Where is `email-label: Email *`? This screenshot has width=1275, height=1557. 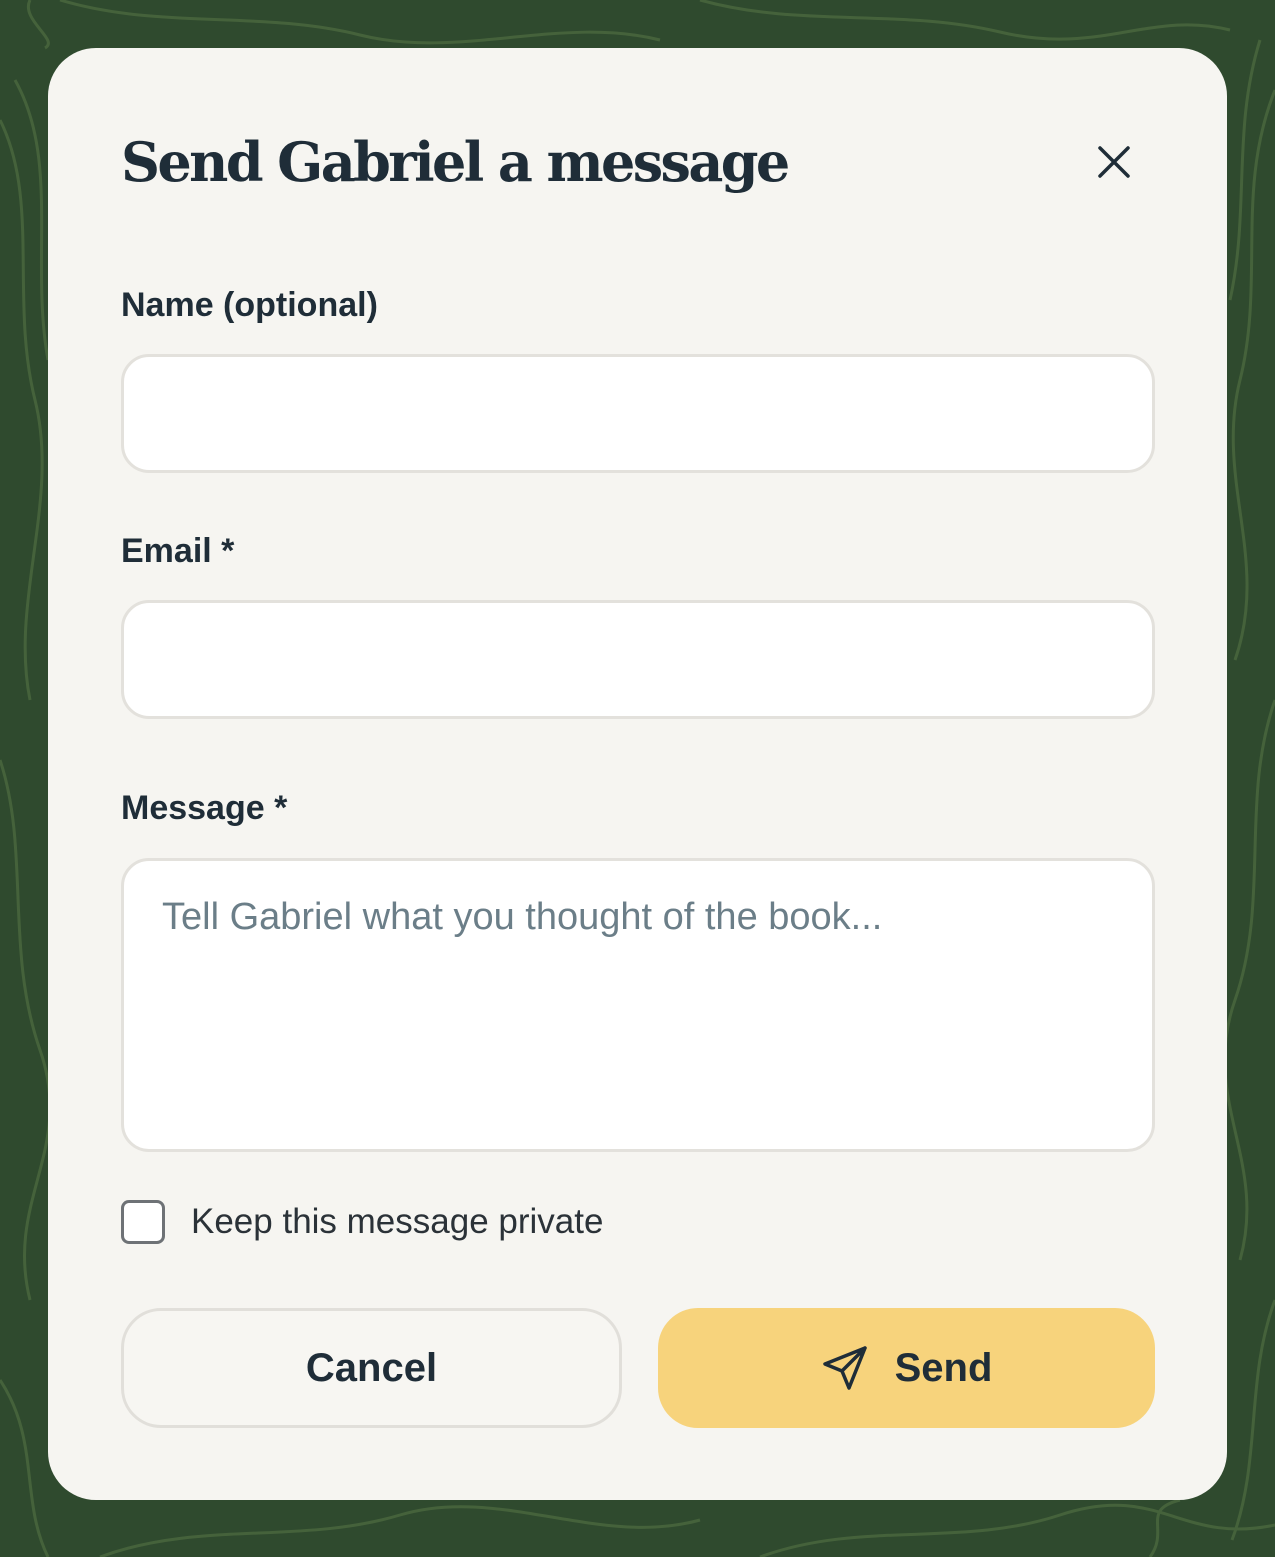
email-label: Email * is located at coordinates (178, 551).